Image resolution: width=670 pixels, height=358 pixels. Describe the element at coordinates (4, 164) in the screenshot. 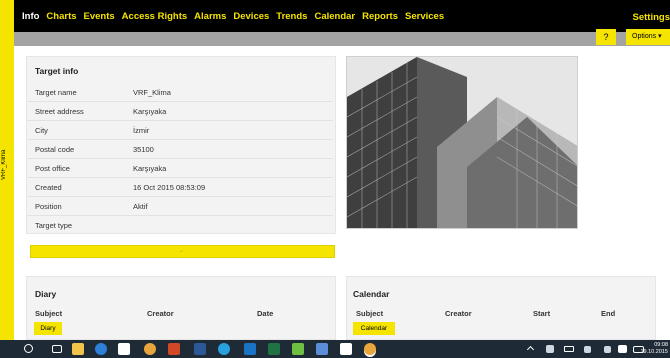

I see `side-target-label: VRF_Klima` at that location.